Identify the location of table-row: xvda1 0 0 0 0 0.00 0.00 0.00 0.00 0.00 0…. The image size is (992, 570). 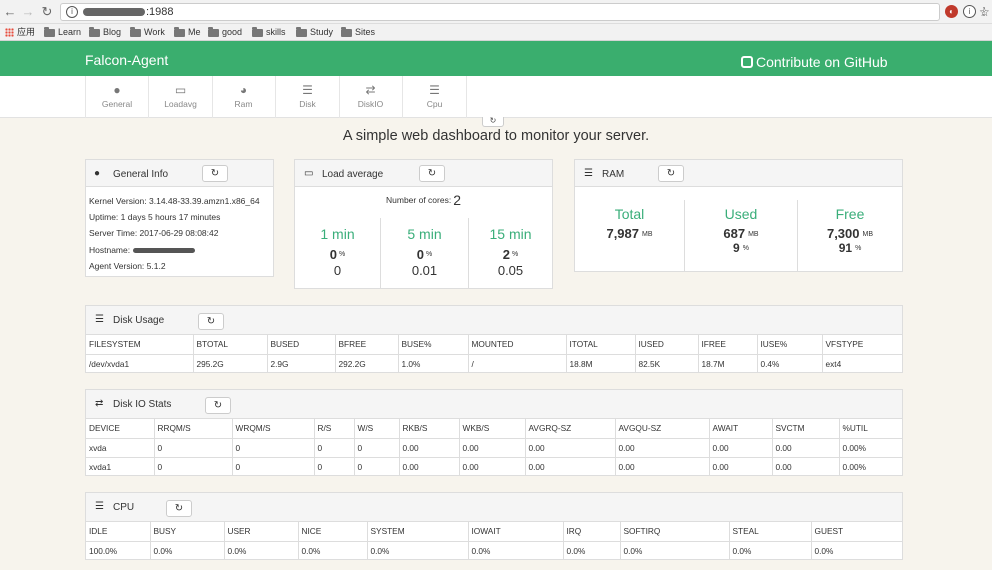
(494, 466).